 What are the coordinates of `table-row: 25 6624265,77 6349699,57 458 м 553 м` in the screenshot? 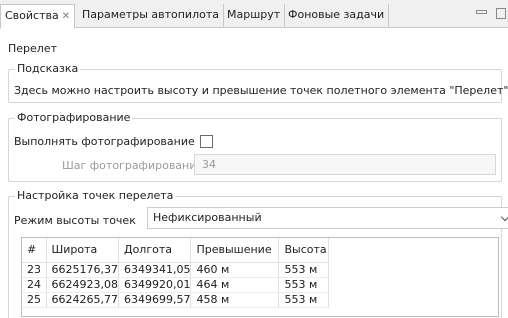 It's located at (176, 300).